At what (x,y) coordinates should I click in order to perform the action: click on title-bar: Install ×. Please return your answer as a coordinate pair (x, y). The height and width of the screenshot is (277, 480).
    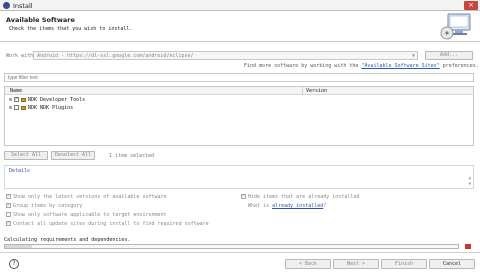
    Looking at the image, I should click on (240, 5).